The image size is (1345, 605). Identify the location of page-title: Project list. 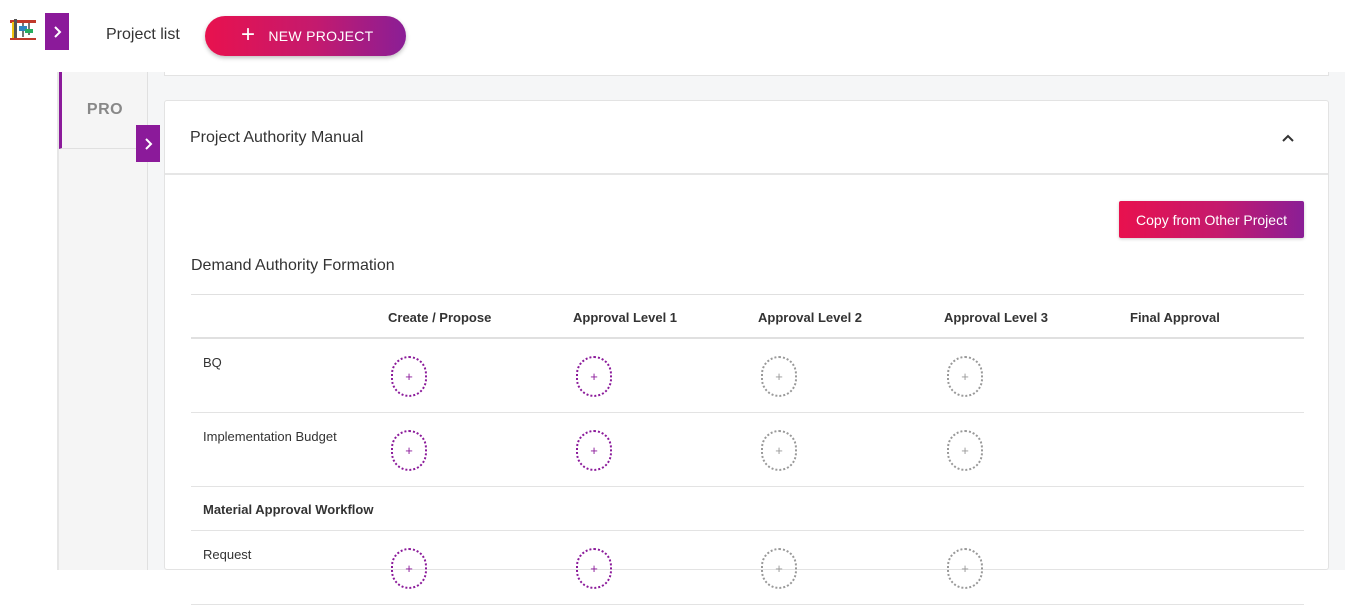
(143, 34).